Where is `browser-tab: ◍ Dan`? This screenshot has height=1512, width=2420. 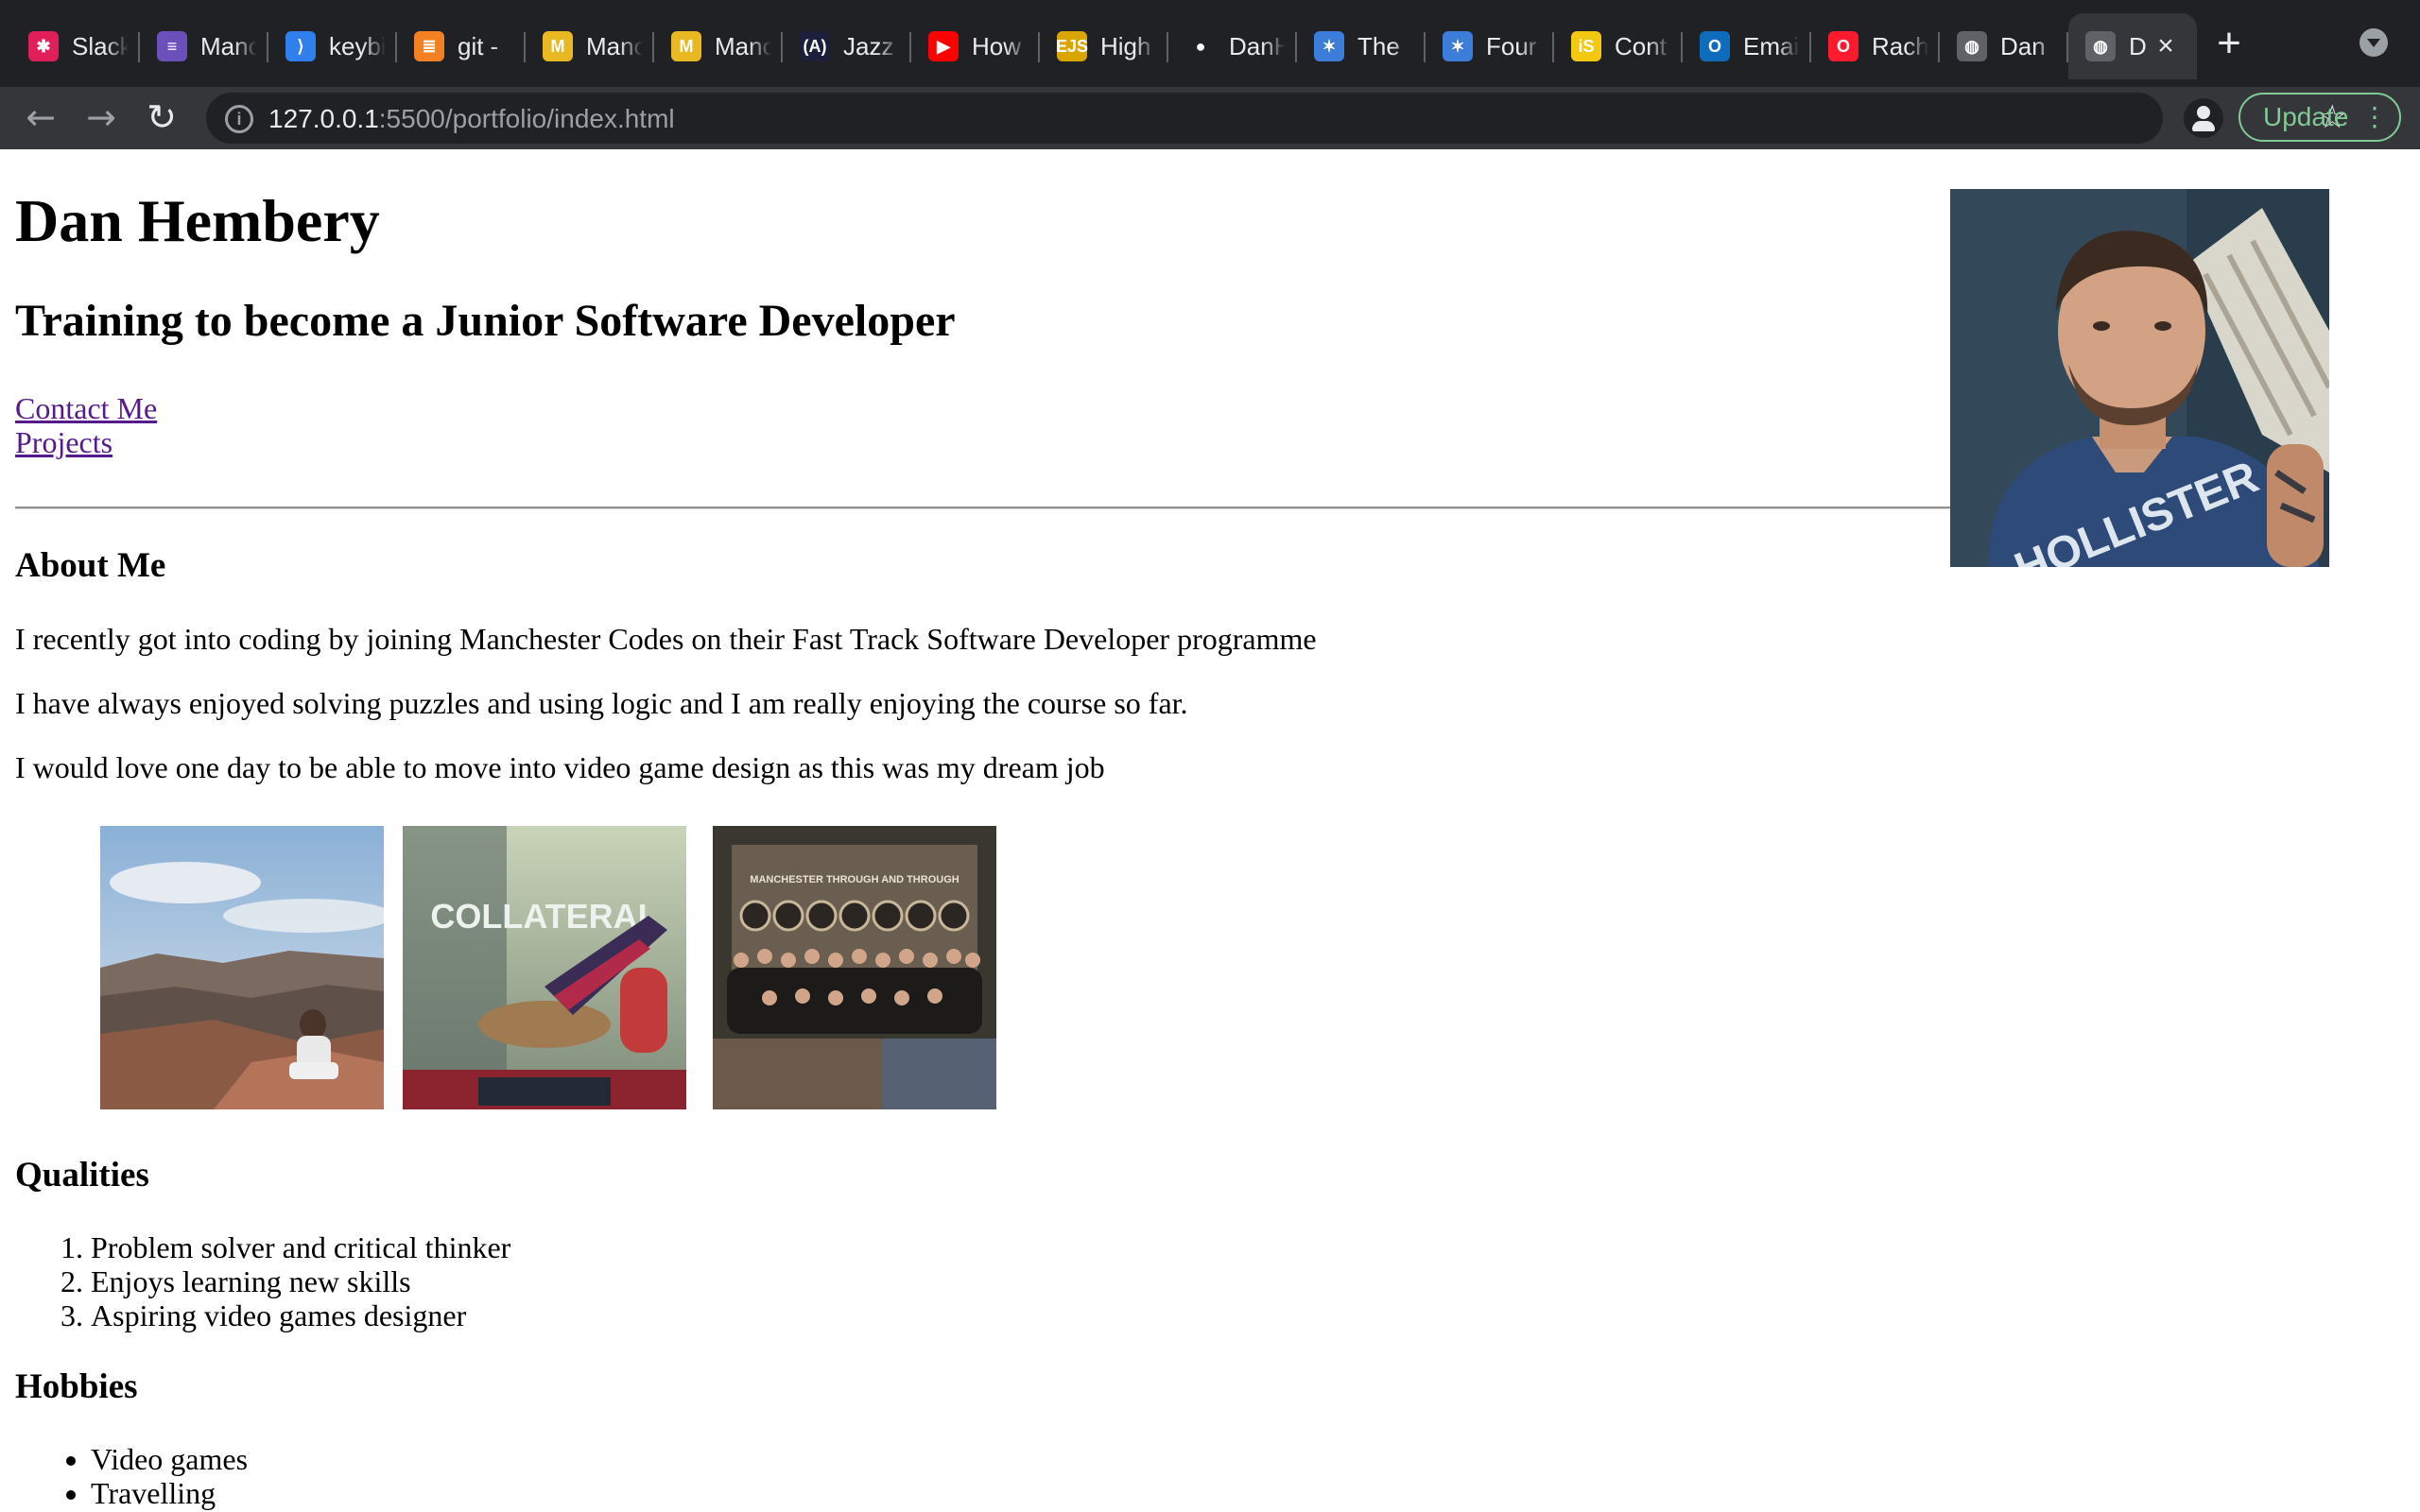
browser-tab: ◍ Dan is located at coordinates (2004, 46).